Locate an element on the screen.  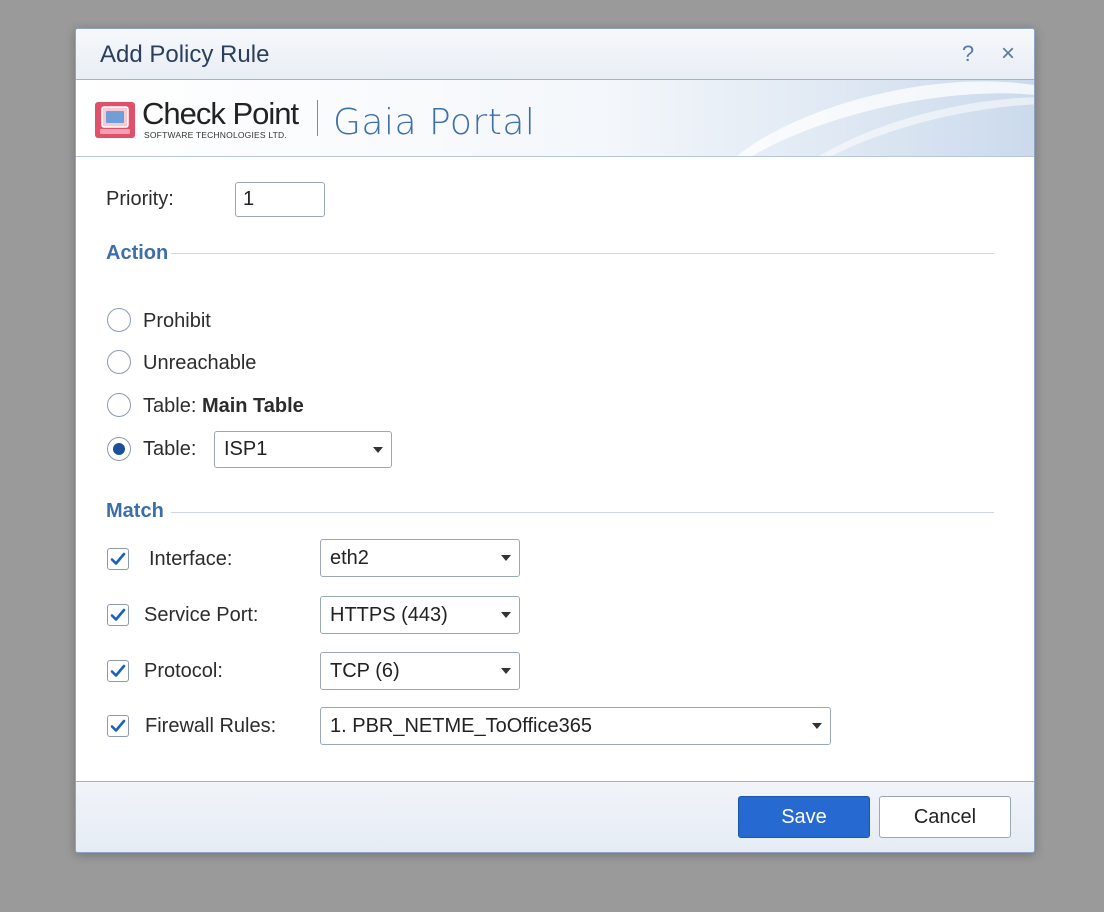
protocol-dropdown: TCP (6) is located at coordinates (420, 671).